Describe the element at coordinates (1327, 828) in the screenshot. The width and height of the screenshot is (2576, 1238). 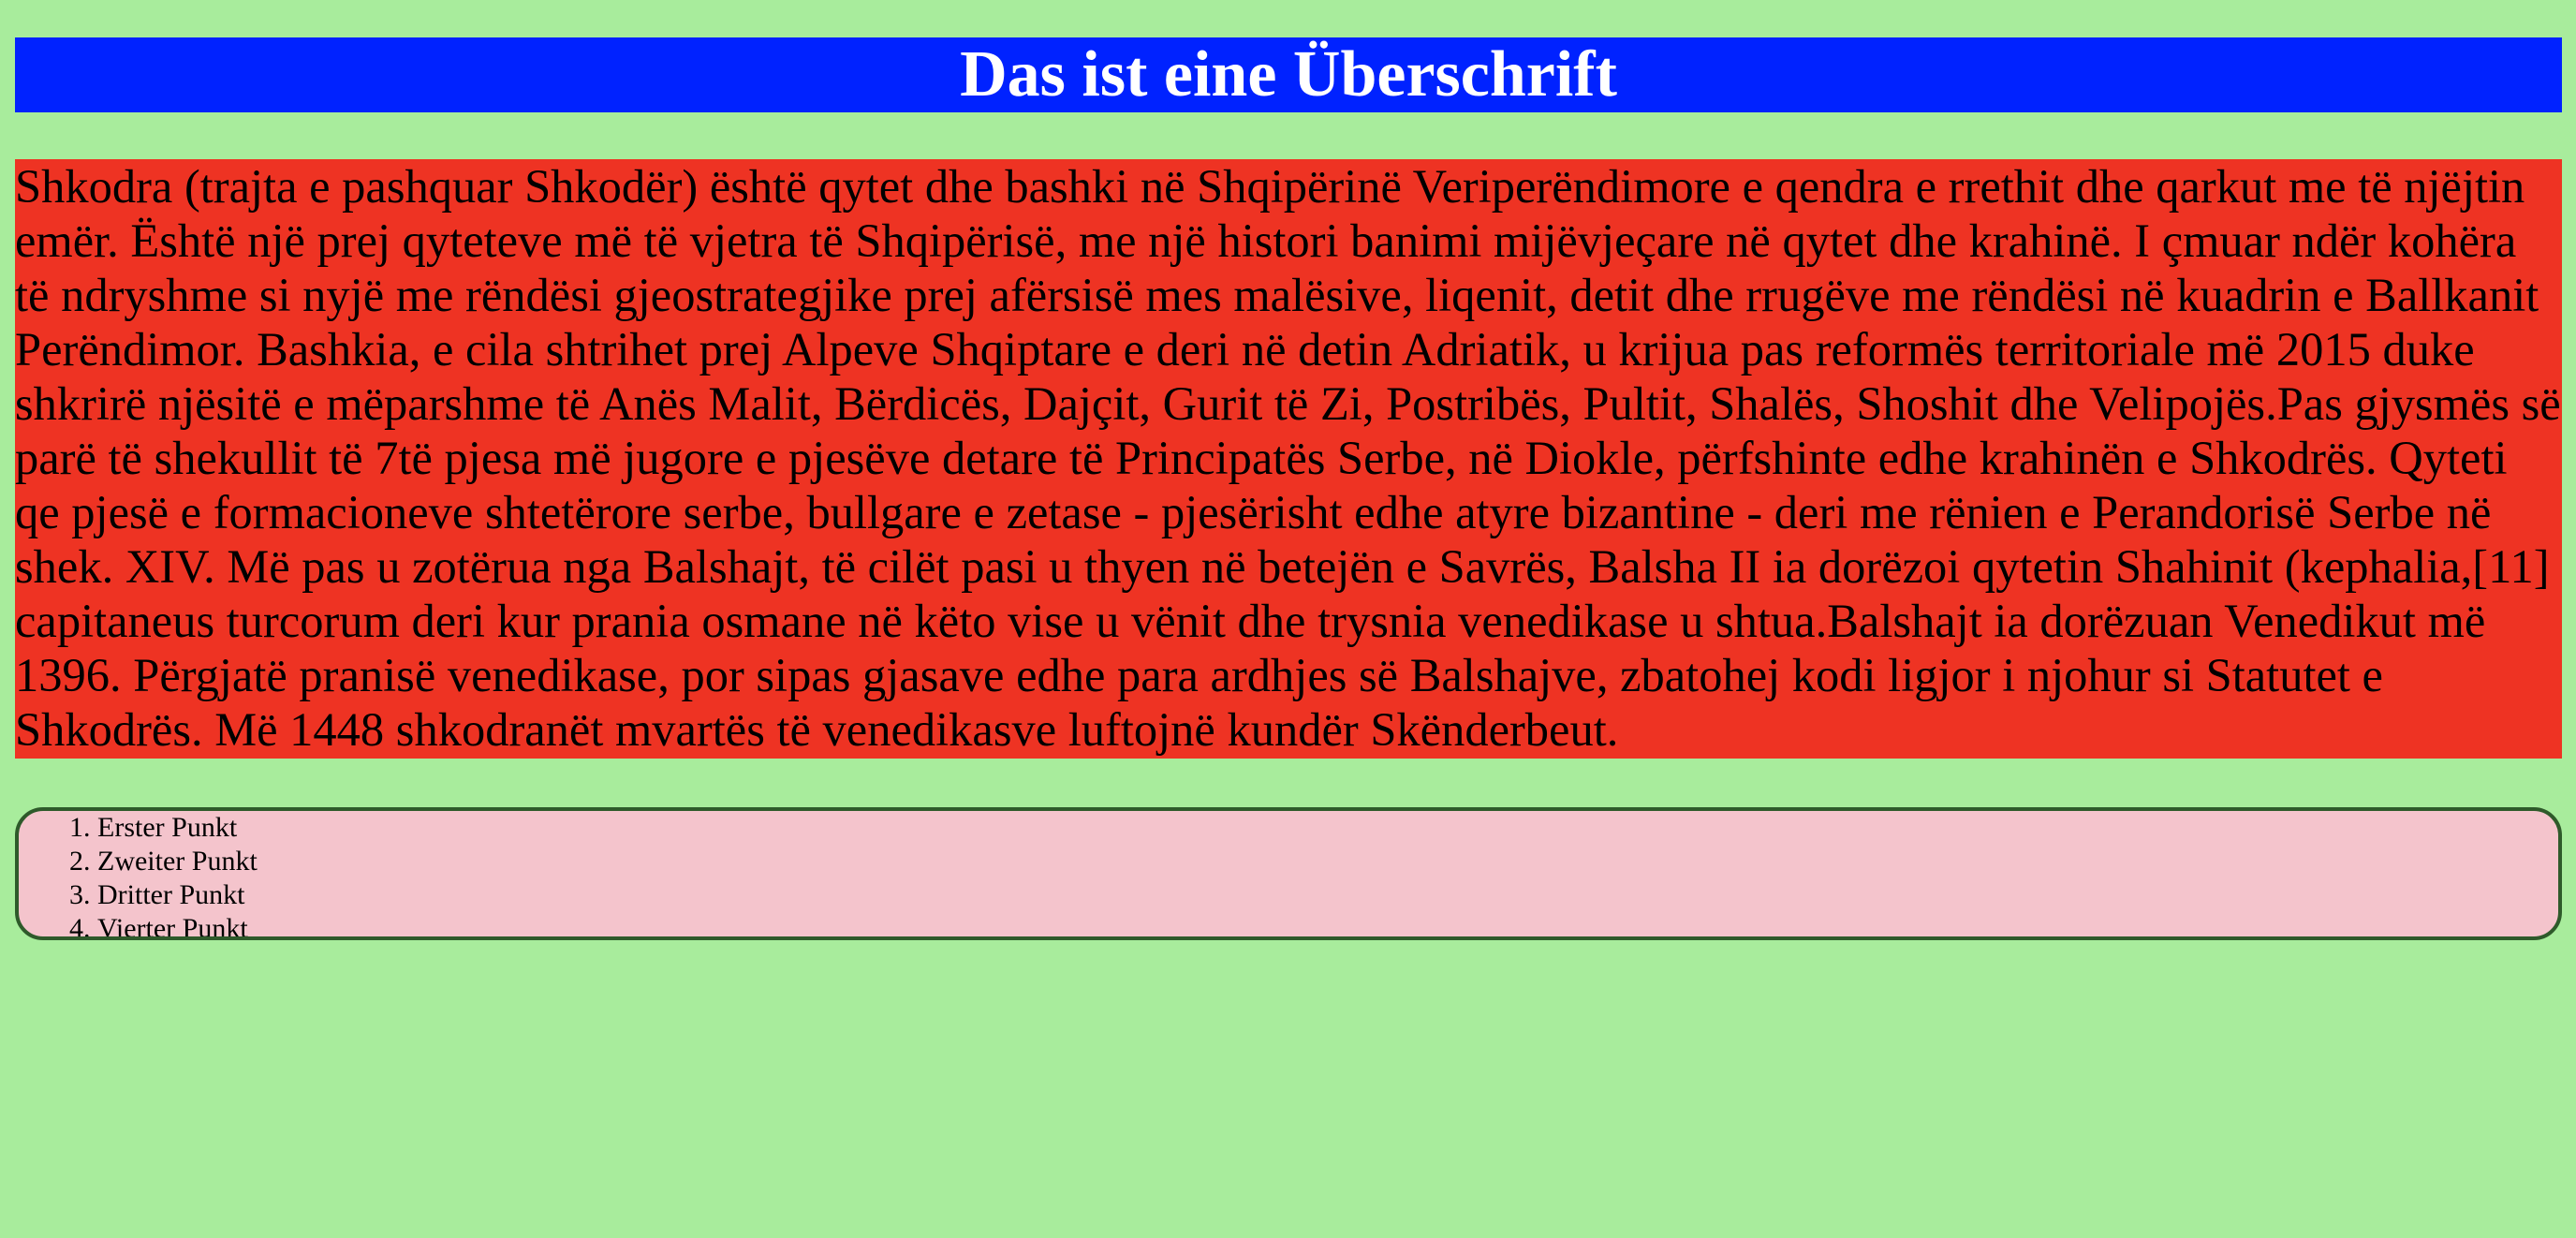
I see `list-item: Erster Punkt` at that location.